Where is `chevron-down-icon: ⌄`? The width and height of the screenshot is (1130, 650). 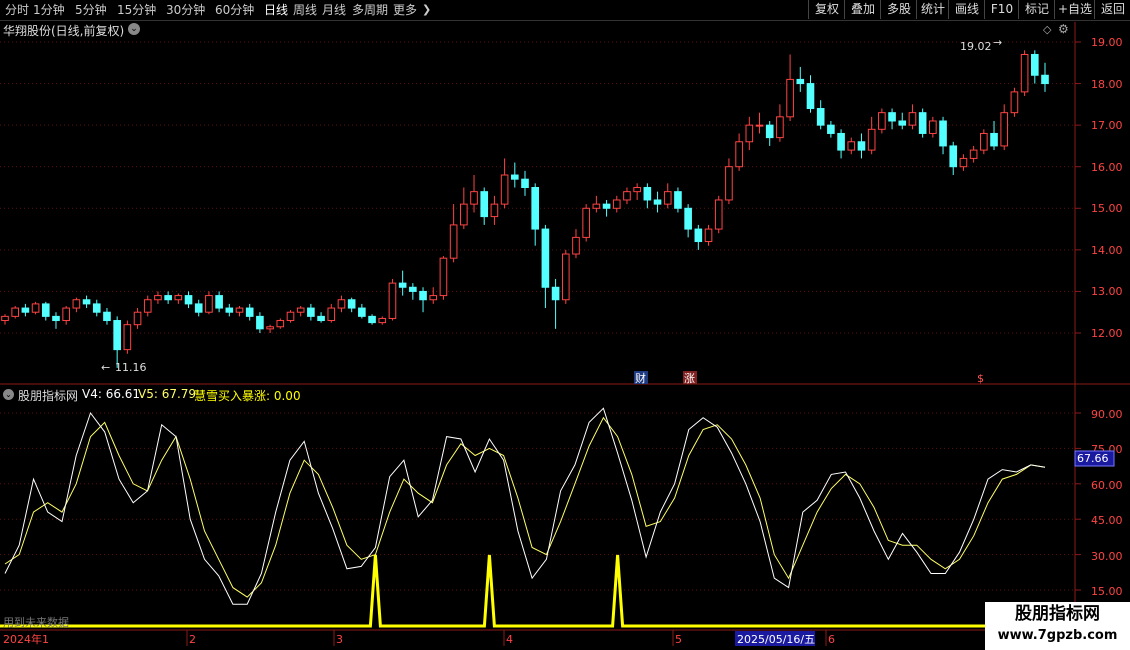
chevron-down-icon: ⌄ is located at coordinates (8, 394).